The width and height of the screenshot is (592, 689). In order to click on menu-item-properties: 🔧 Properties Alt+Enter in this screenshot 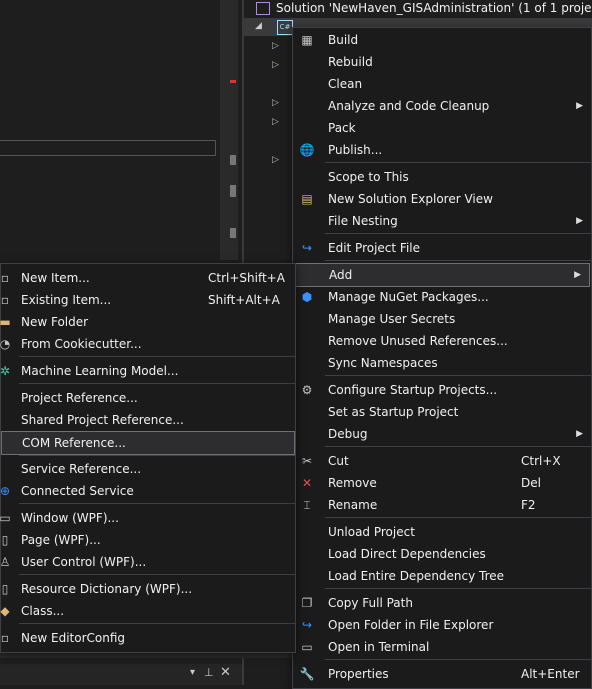, I will do `click(442, 674)`.